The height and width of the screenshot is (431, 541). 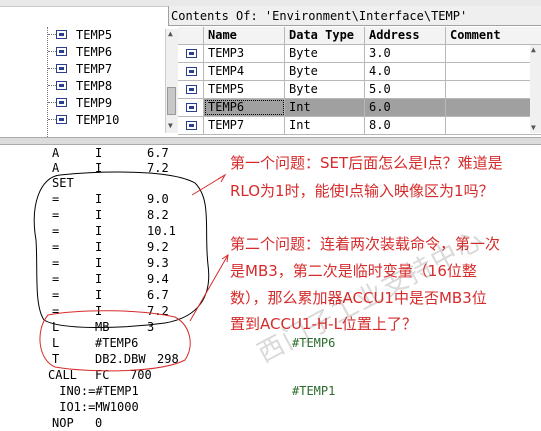 I want to click on question-2-line-4: 置到ACCU1-H-L位置上了？, so click(x=323, y=324).